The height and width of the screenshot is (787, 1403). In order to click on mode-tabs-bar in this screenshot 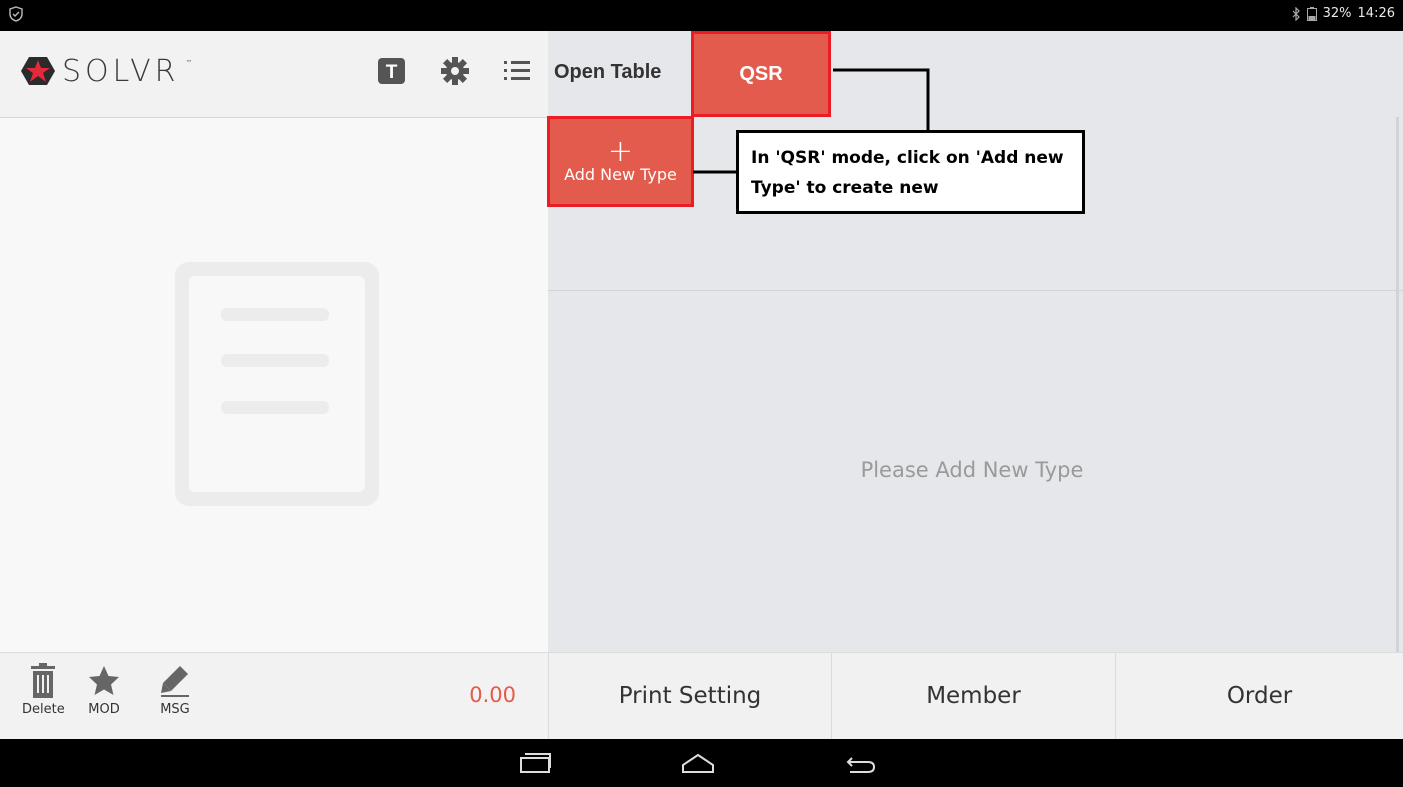, I will do `click(975, 74)`.